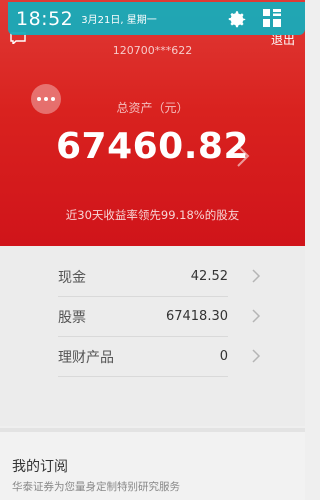  Describe the element at coordinates (72, 317) in the screenshot. I see `stocks-label: 股票` at that location.